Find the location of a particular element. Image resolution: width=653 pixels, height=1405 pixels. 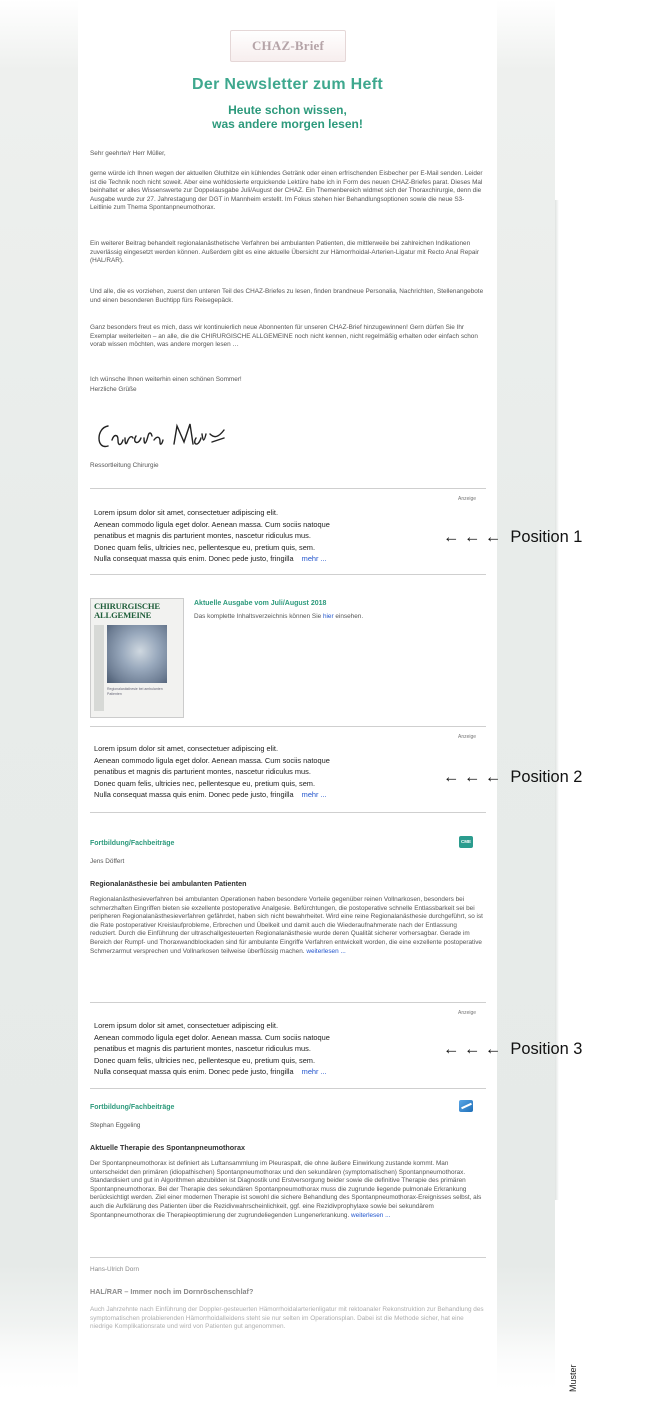

signature-role: Ressortleitung Chirurgie is located at coordinates (124, 465).